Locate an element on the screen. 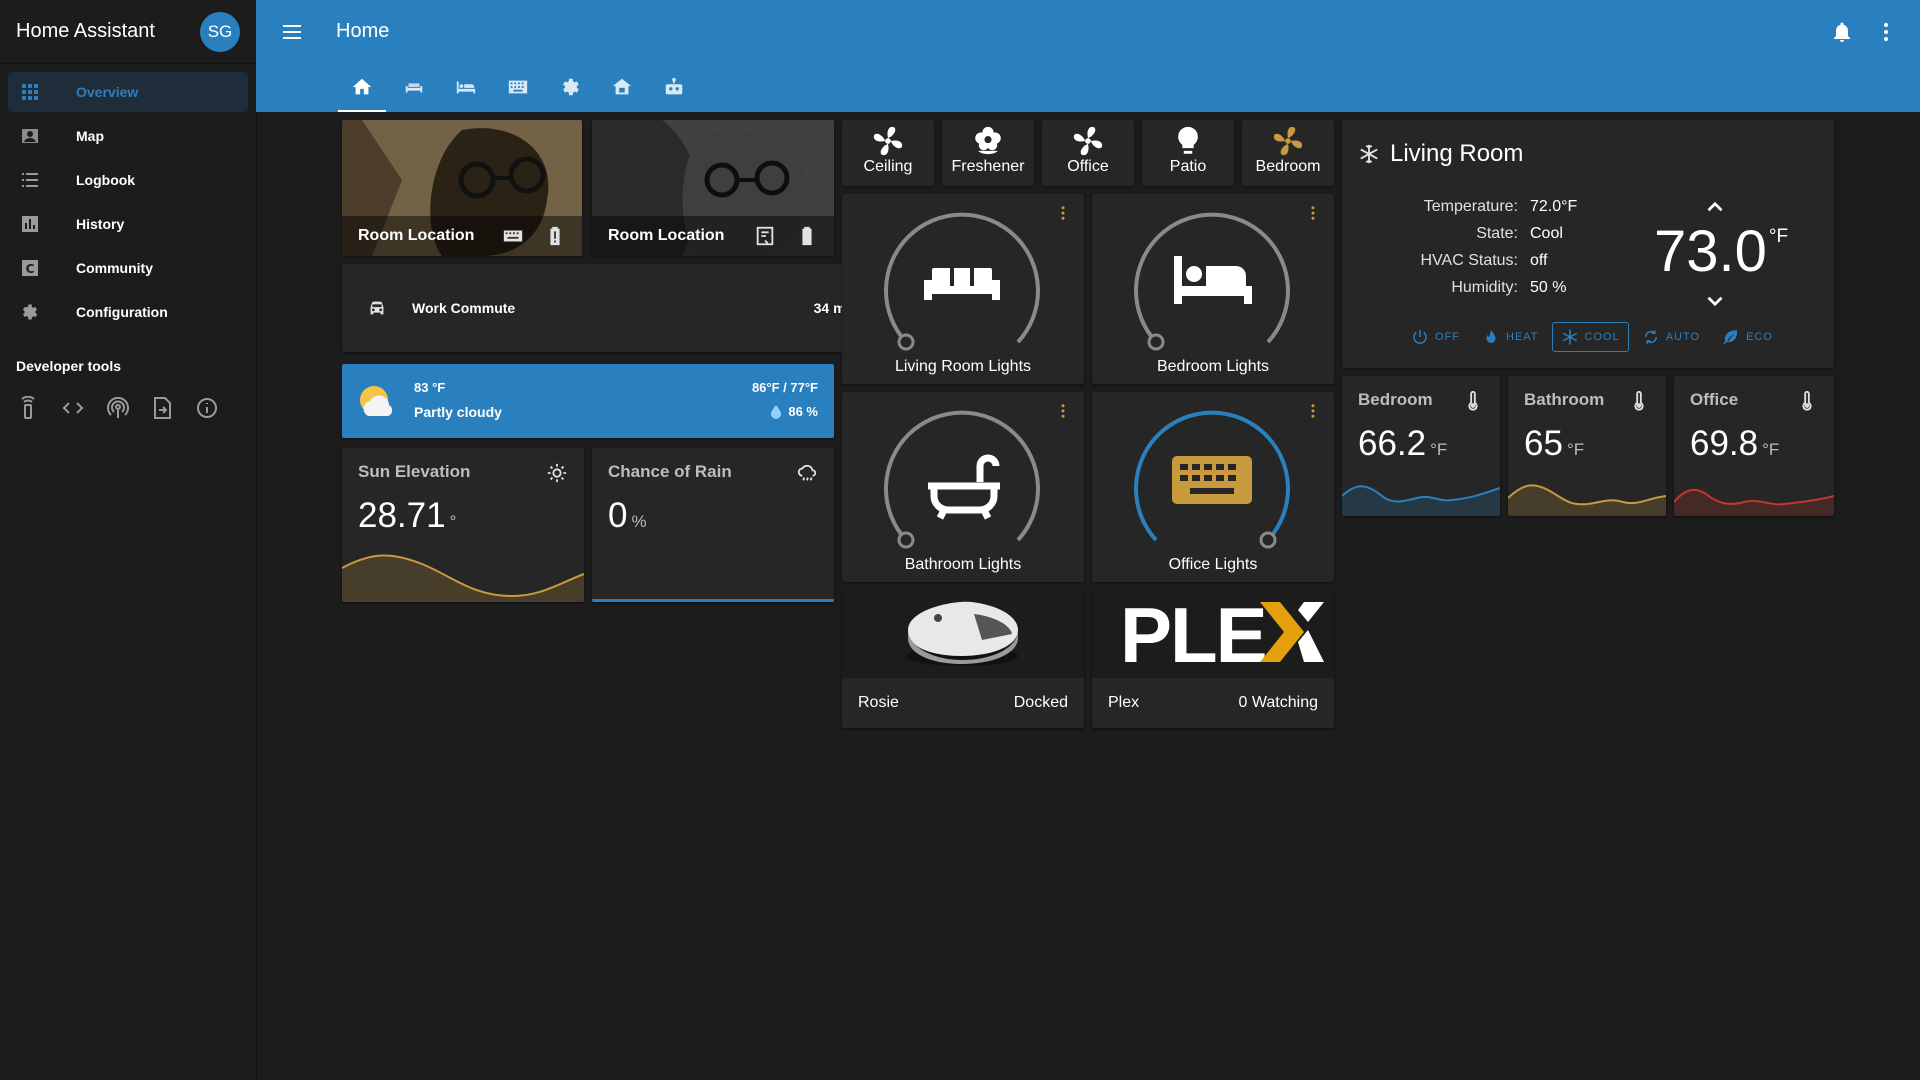  light-card-living-room: Living Room Lights is located at coordinates (963, 289).